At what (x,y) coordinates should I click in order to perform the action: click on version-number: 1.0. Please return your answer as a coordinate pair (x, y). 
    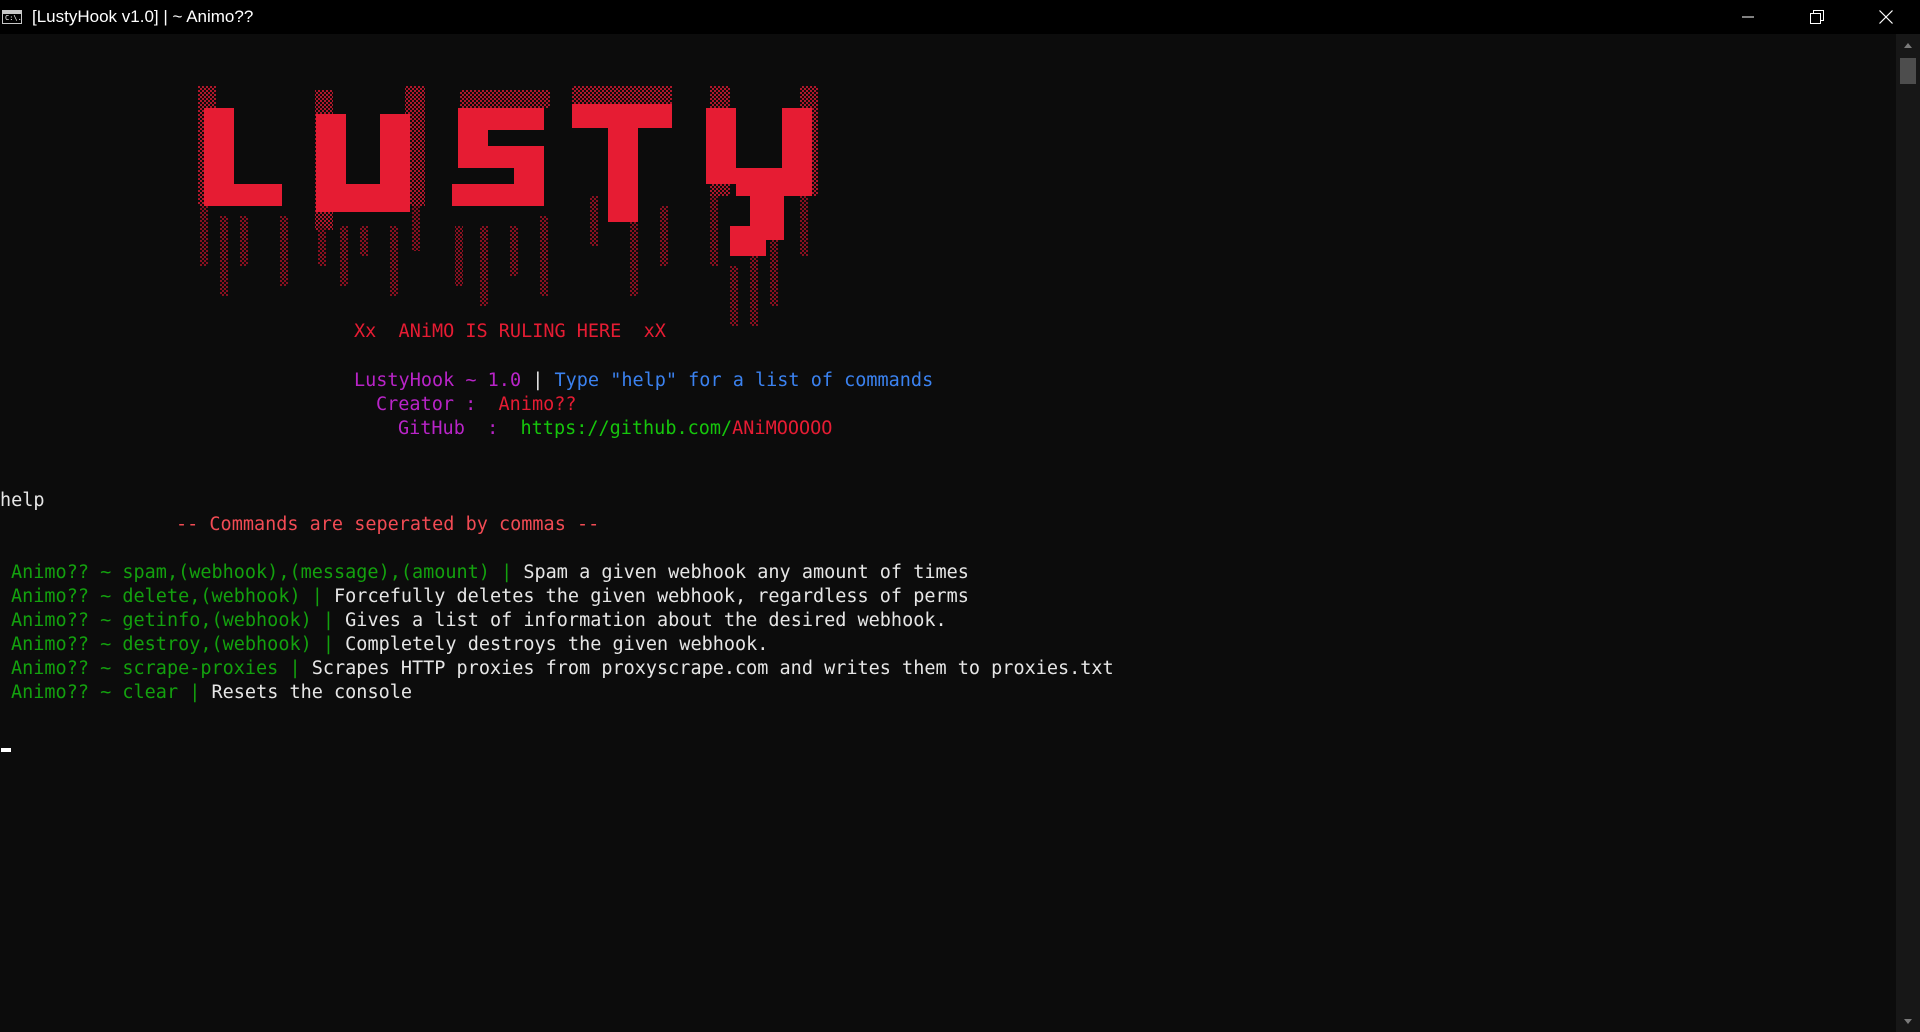
    Looking at the image, I should click on (504, 380).